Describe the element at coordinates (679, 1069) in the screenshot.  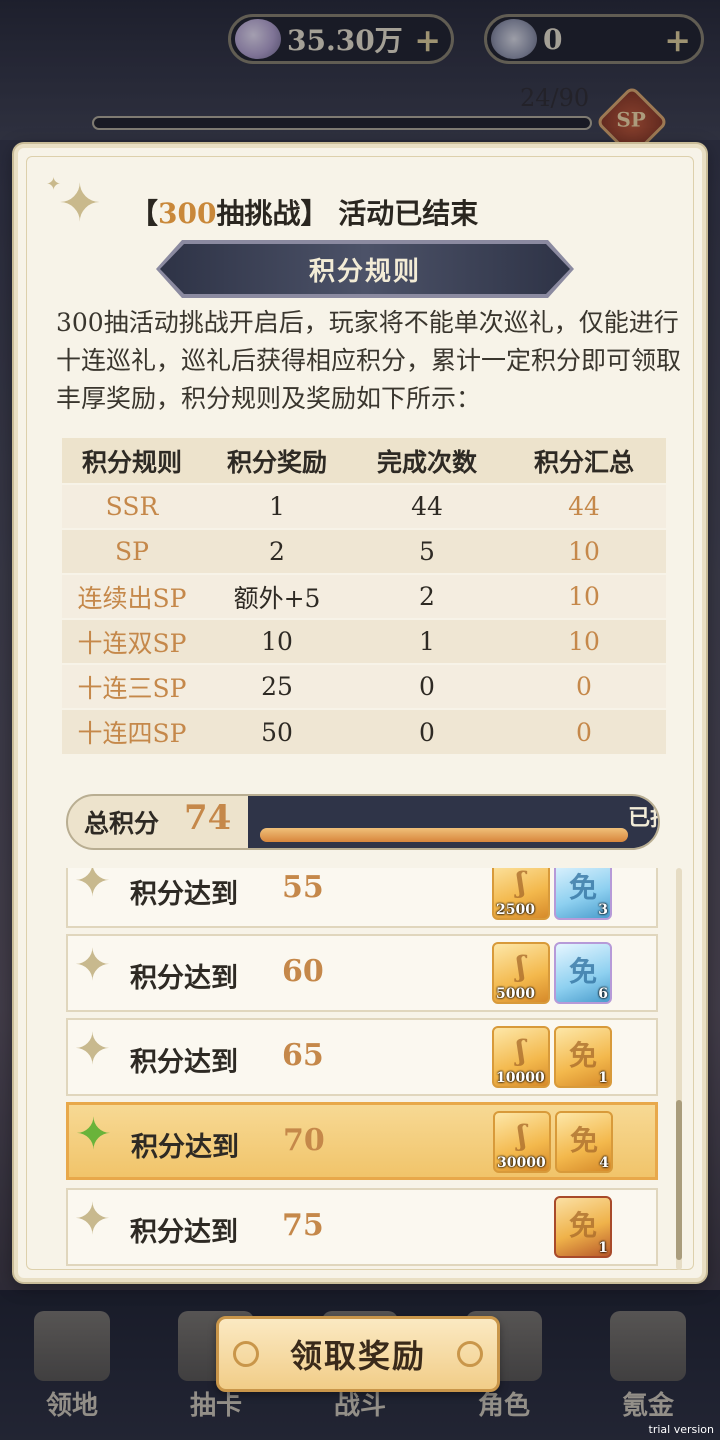
I see `reward-list-scrollbar` at that location.